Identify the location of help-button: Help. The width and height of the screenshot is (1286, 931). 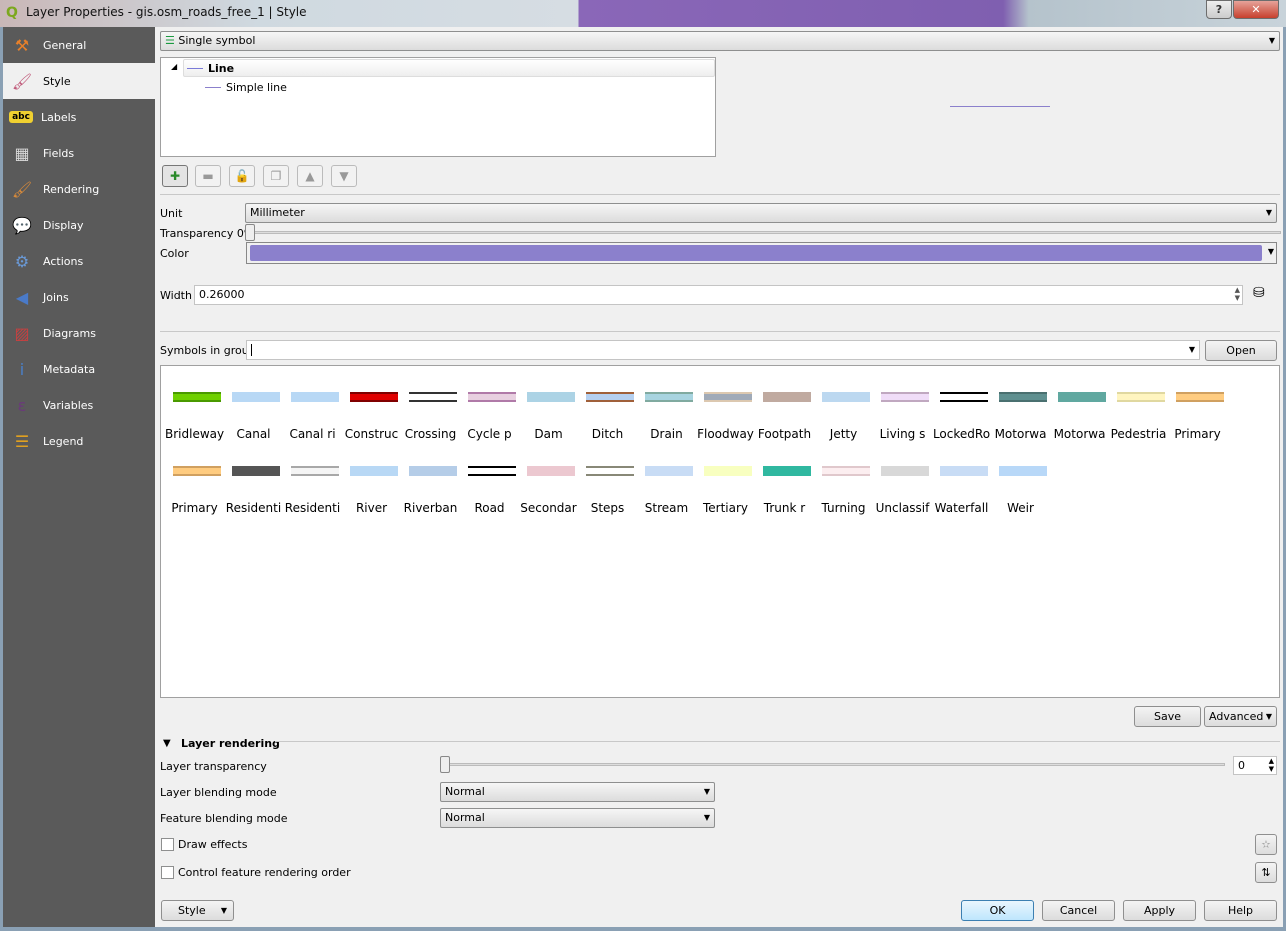
(1240, 910).